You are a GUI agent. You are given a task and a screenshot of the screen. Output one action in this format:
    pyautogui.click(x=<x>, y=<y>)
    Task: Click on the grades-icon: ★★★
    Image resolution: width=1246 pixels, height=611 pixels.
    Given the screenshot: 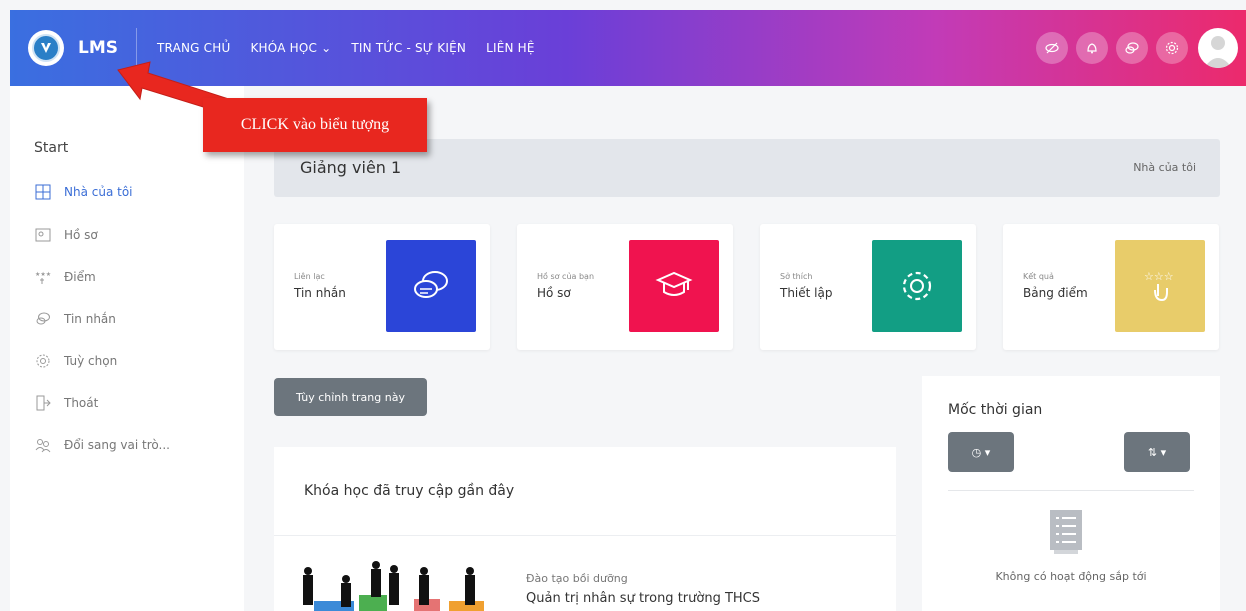 What is the action you would take?
    pyautogui.click(x=43, y=277)
    